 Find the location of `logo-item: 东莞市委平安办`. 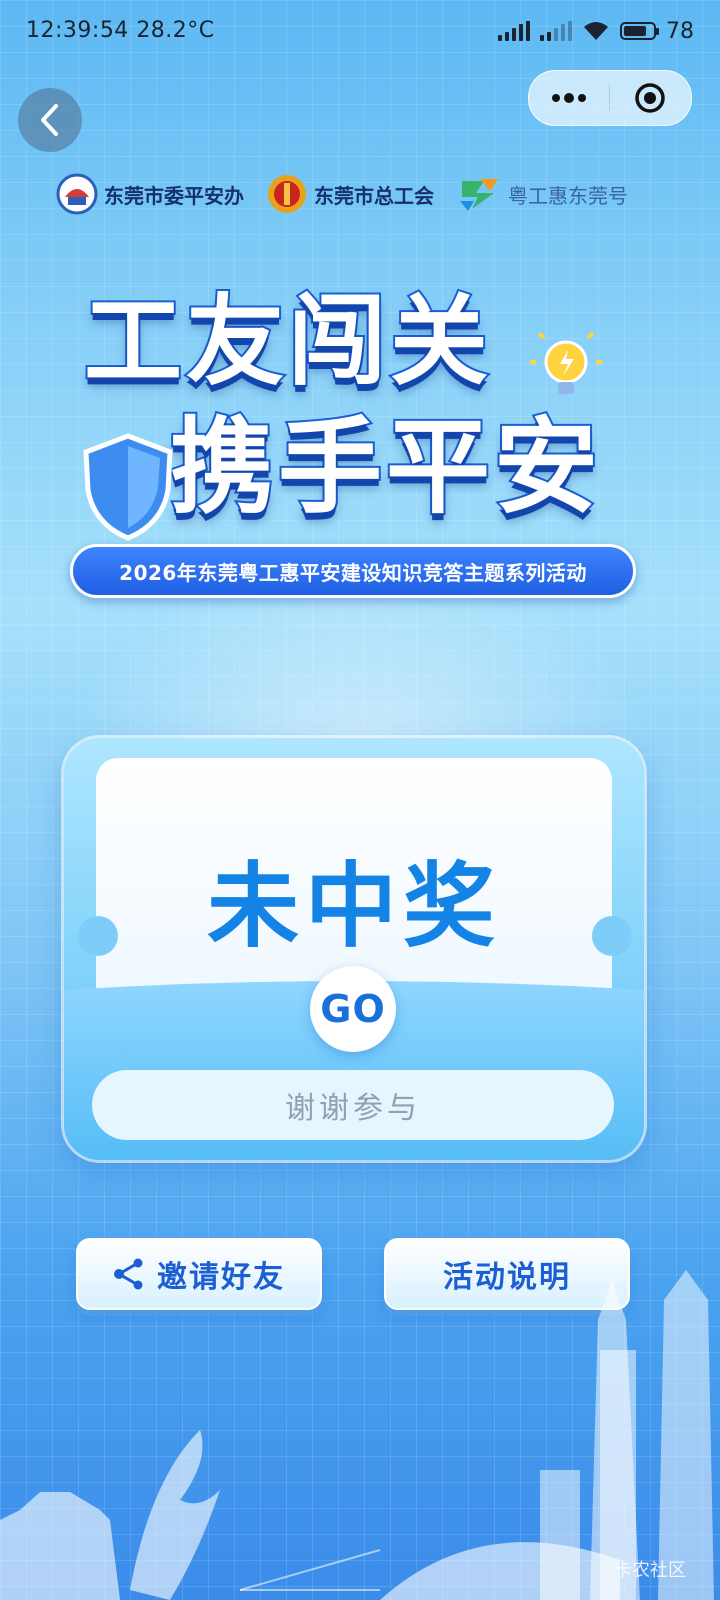

logo-item: 东莞市委平安办 is located at coordinates (150, 194).